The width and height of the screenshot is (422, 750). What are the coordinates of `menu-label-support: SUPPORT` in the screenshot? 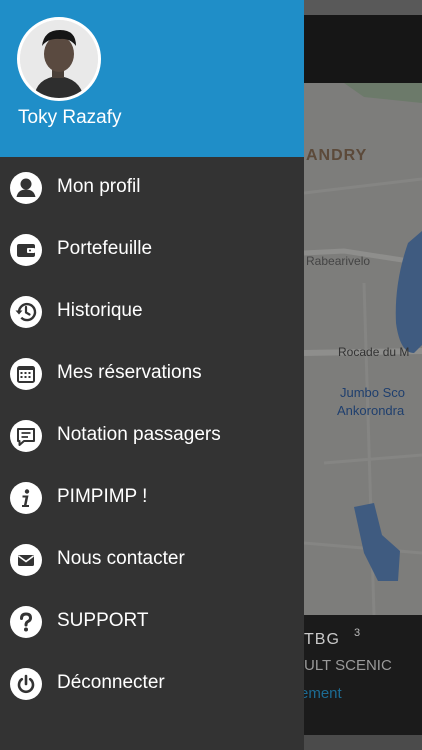 It's located at (103, 620).